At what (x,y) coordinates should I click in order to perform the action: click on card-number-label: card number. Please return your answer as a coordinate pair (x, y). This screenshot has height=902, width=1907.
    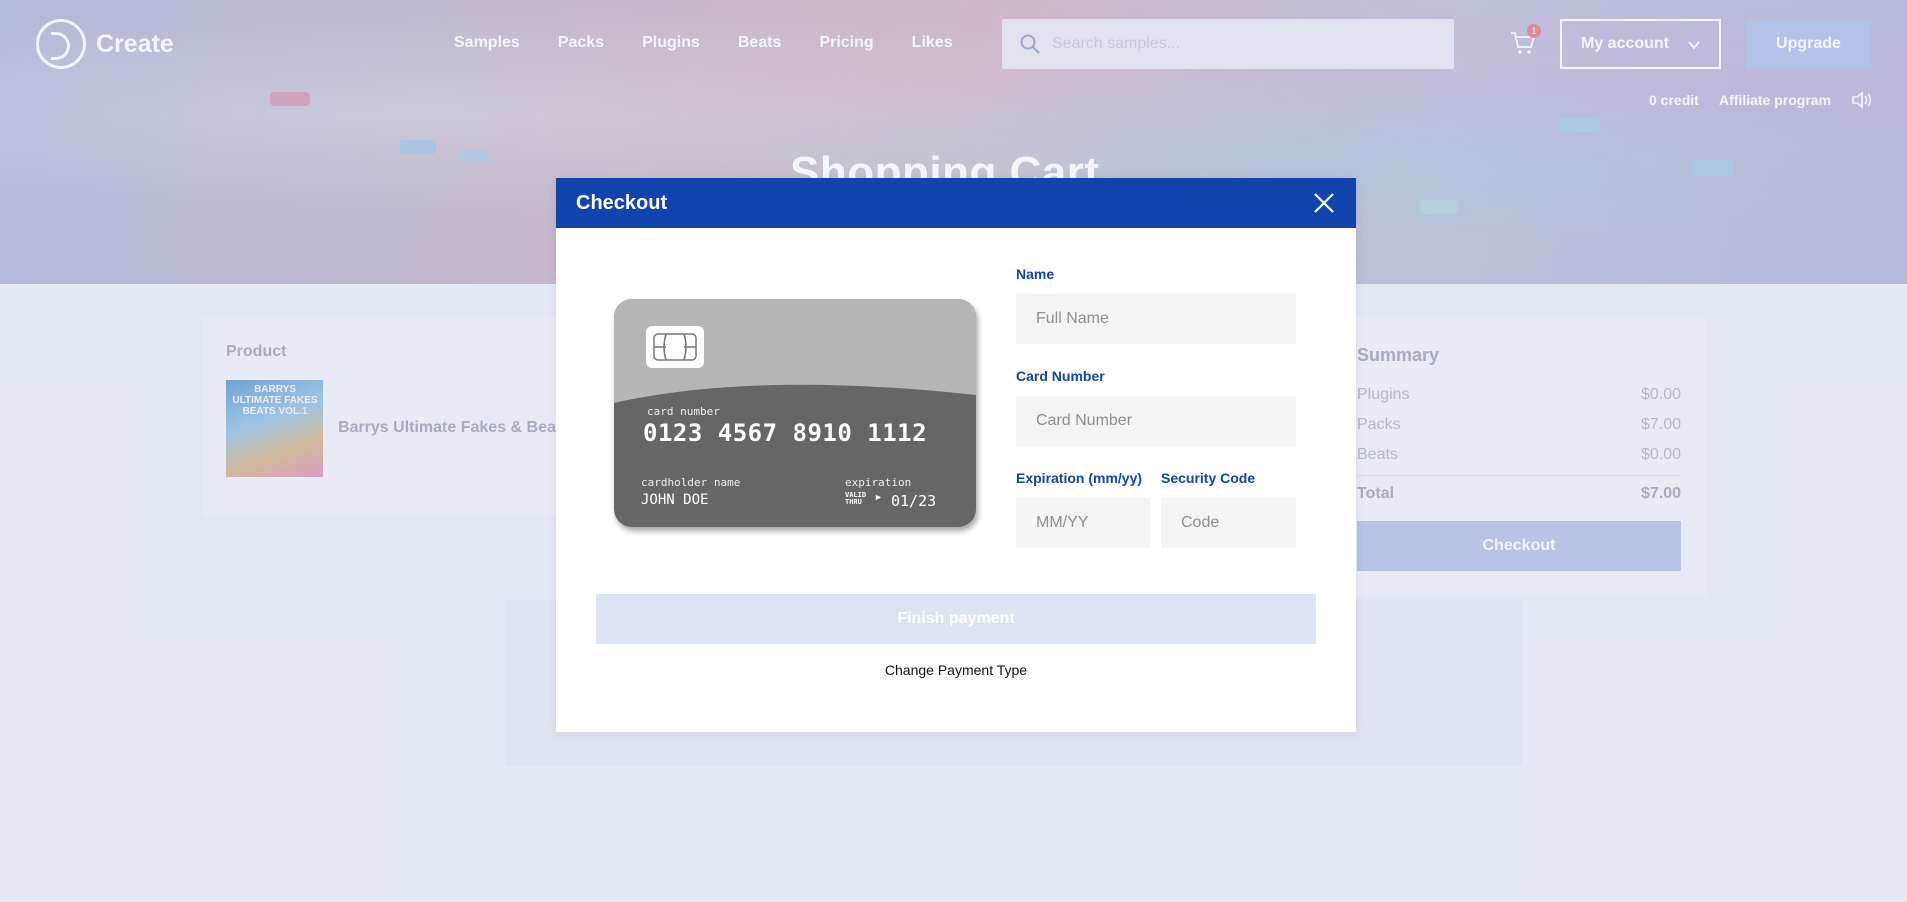
    Looking at the image, I should click on (683, 411).